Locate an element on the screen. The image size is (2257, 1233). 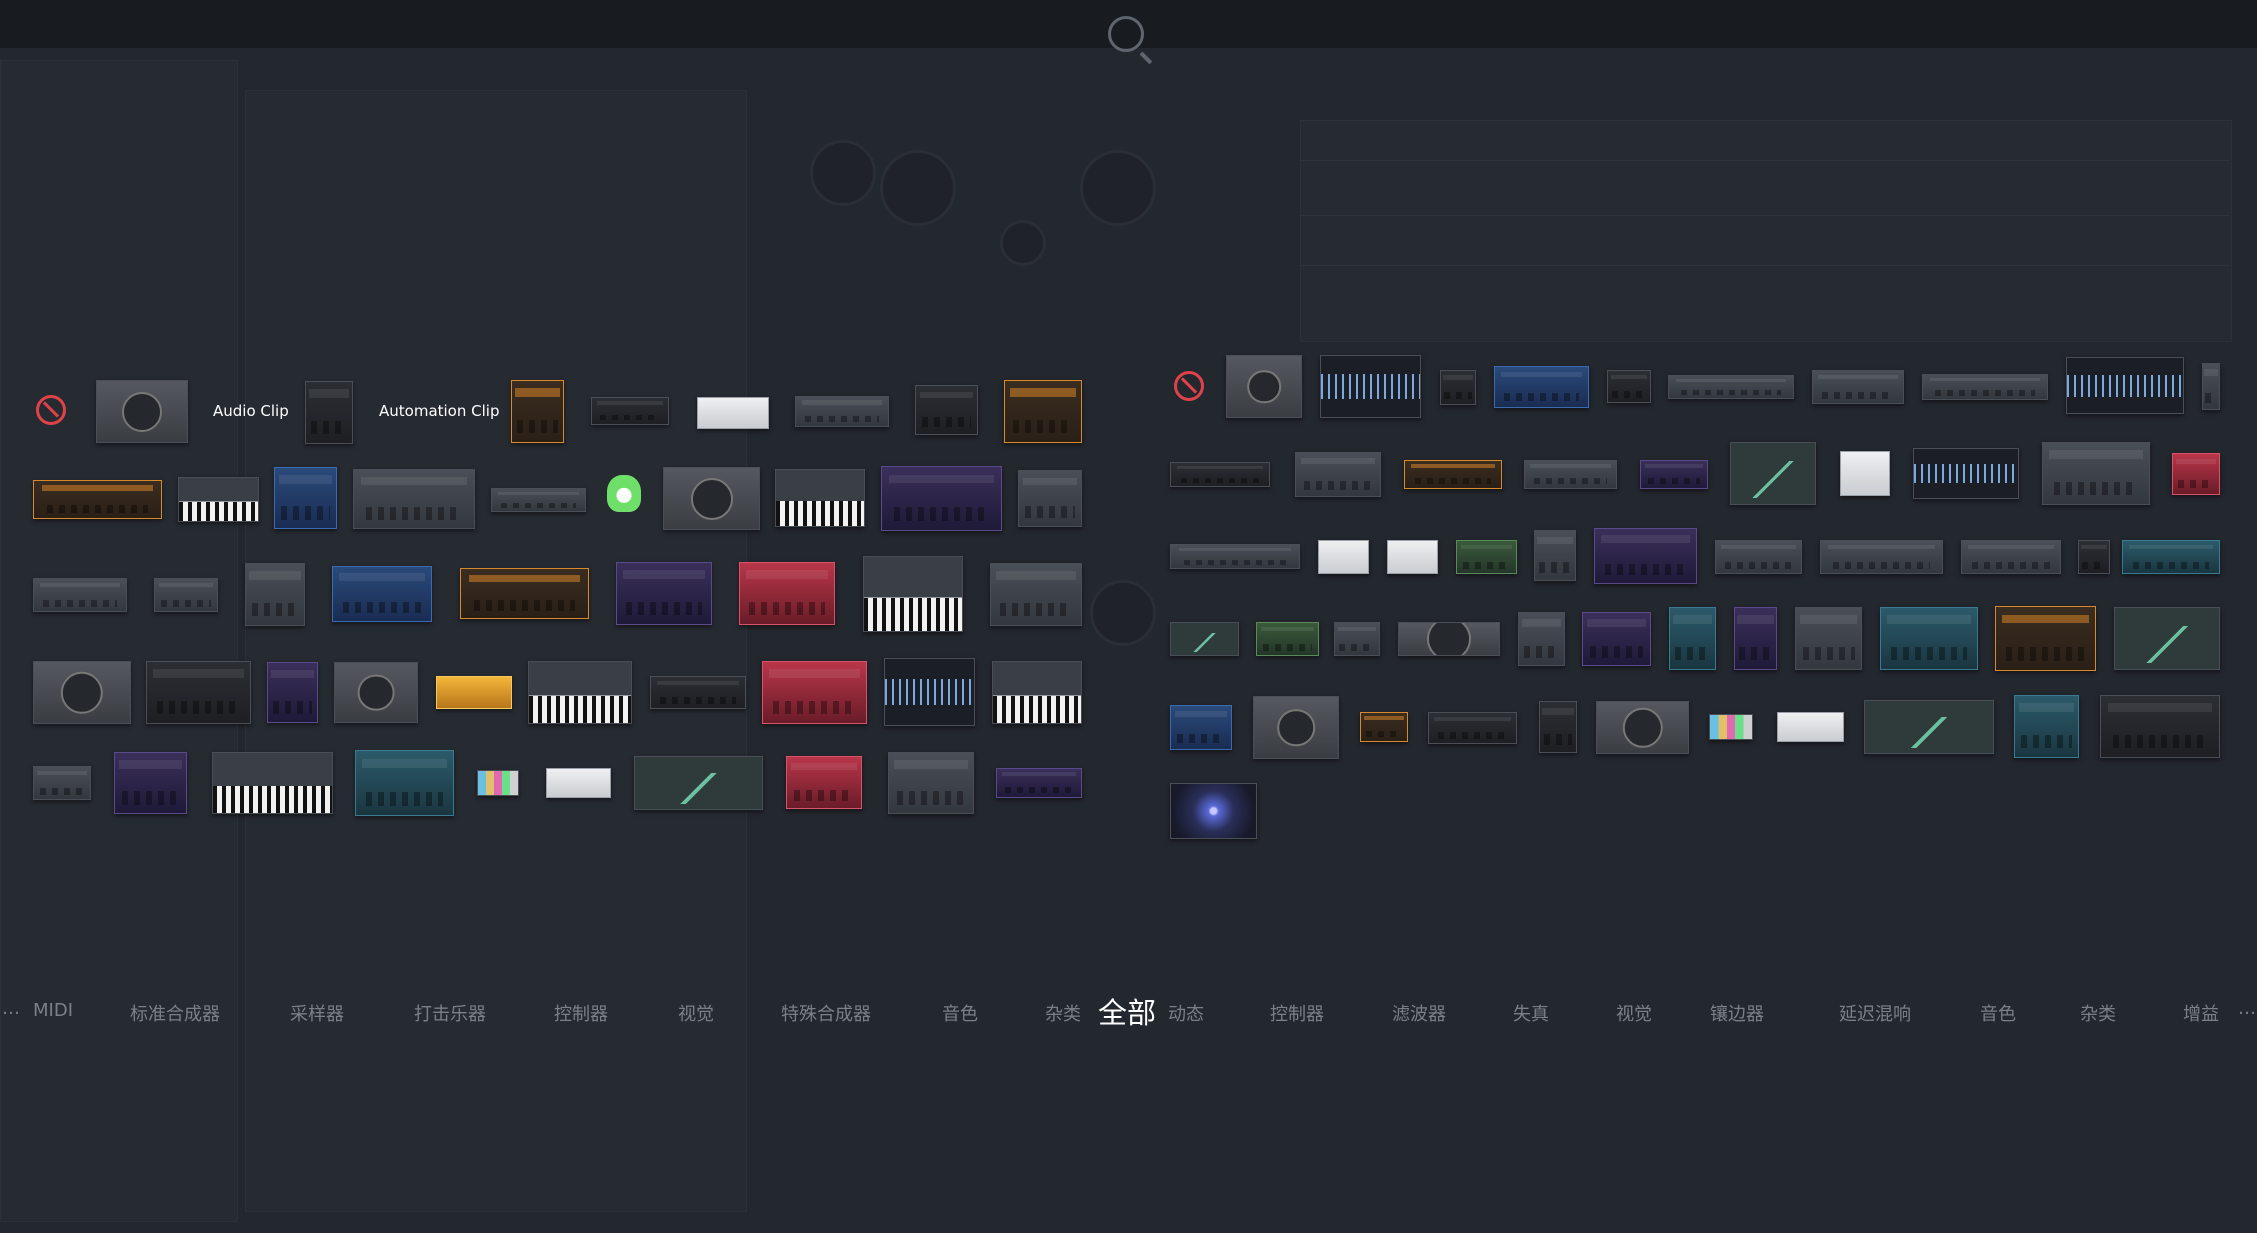
category-distortion: 失真 is located at coordinates (1531, 1013).